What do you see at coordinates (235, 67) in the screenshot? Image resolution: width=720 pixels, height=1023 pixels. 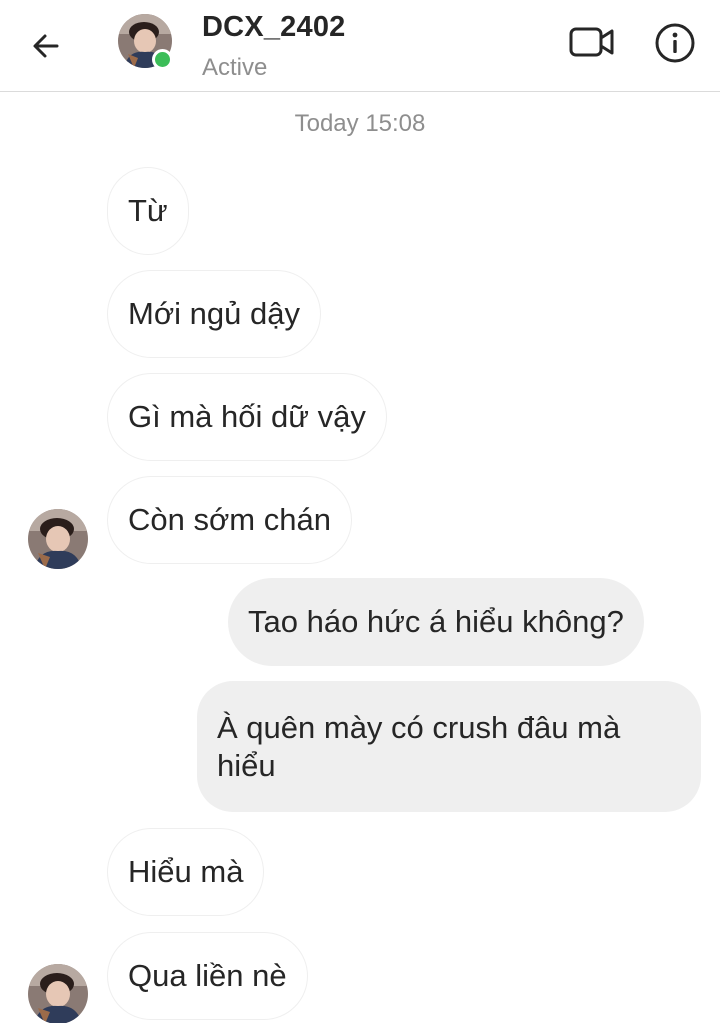 I see `contact-status: Active` at bounding box center [235, 67].